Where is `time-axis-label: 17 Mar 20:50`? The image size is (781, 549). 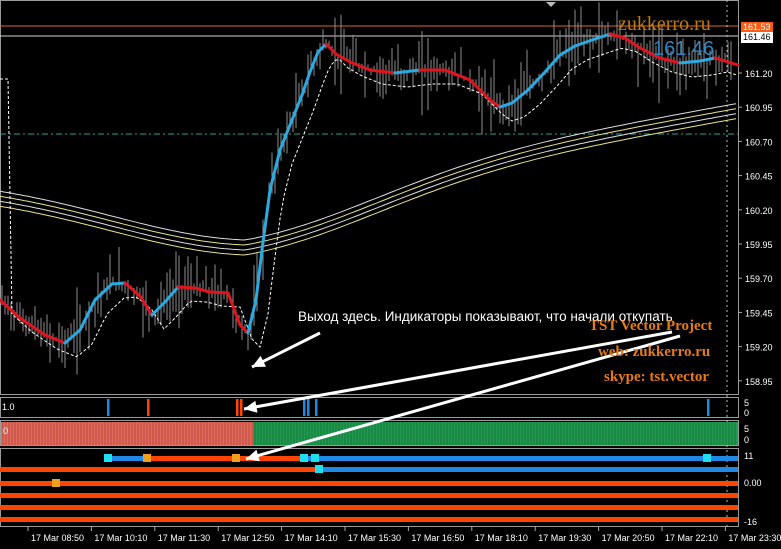 time-axis-label: 17 Mar 20:50 is located at coordinates (628, 538).